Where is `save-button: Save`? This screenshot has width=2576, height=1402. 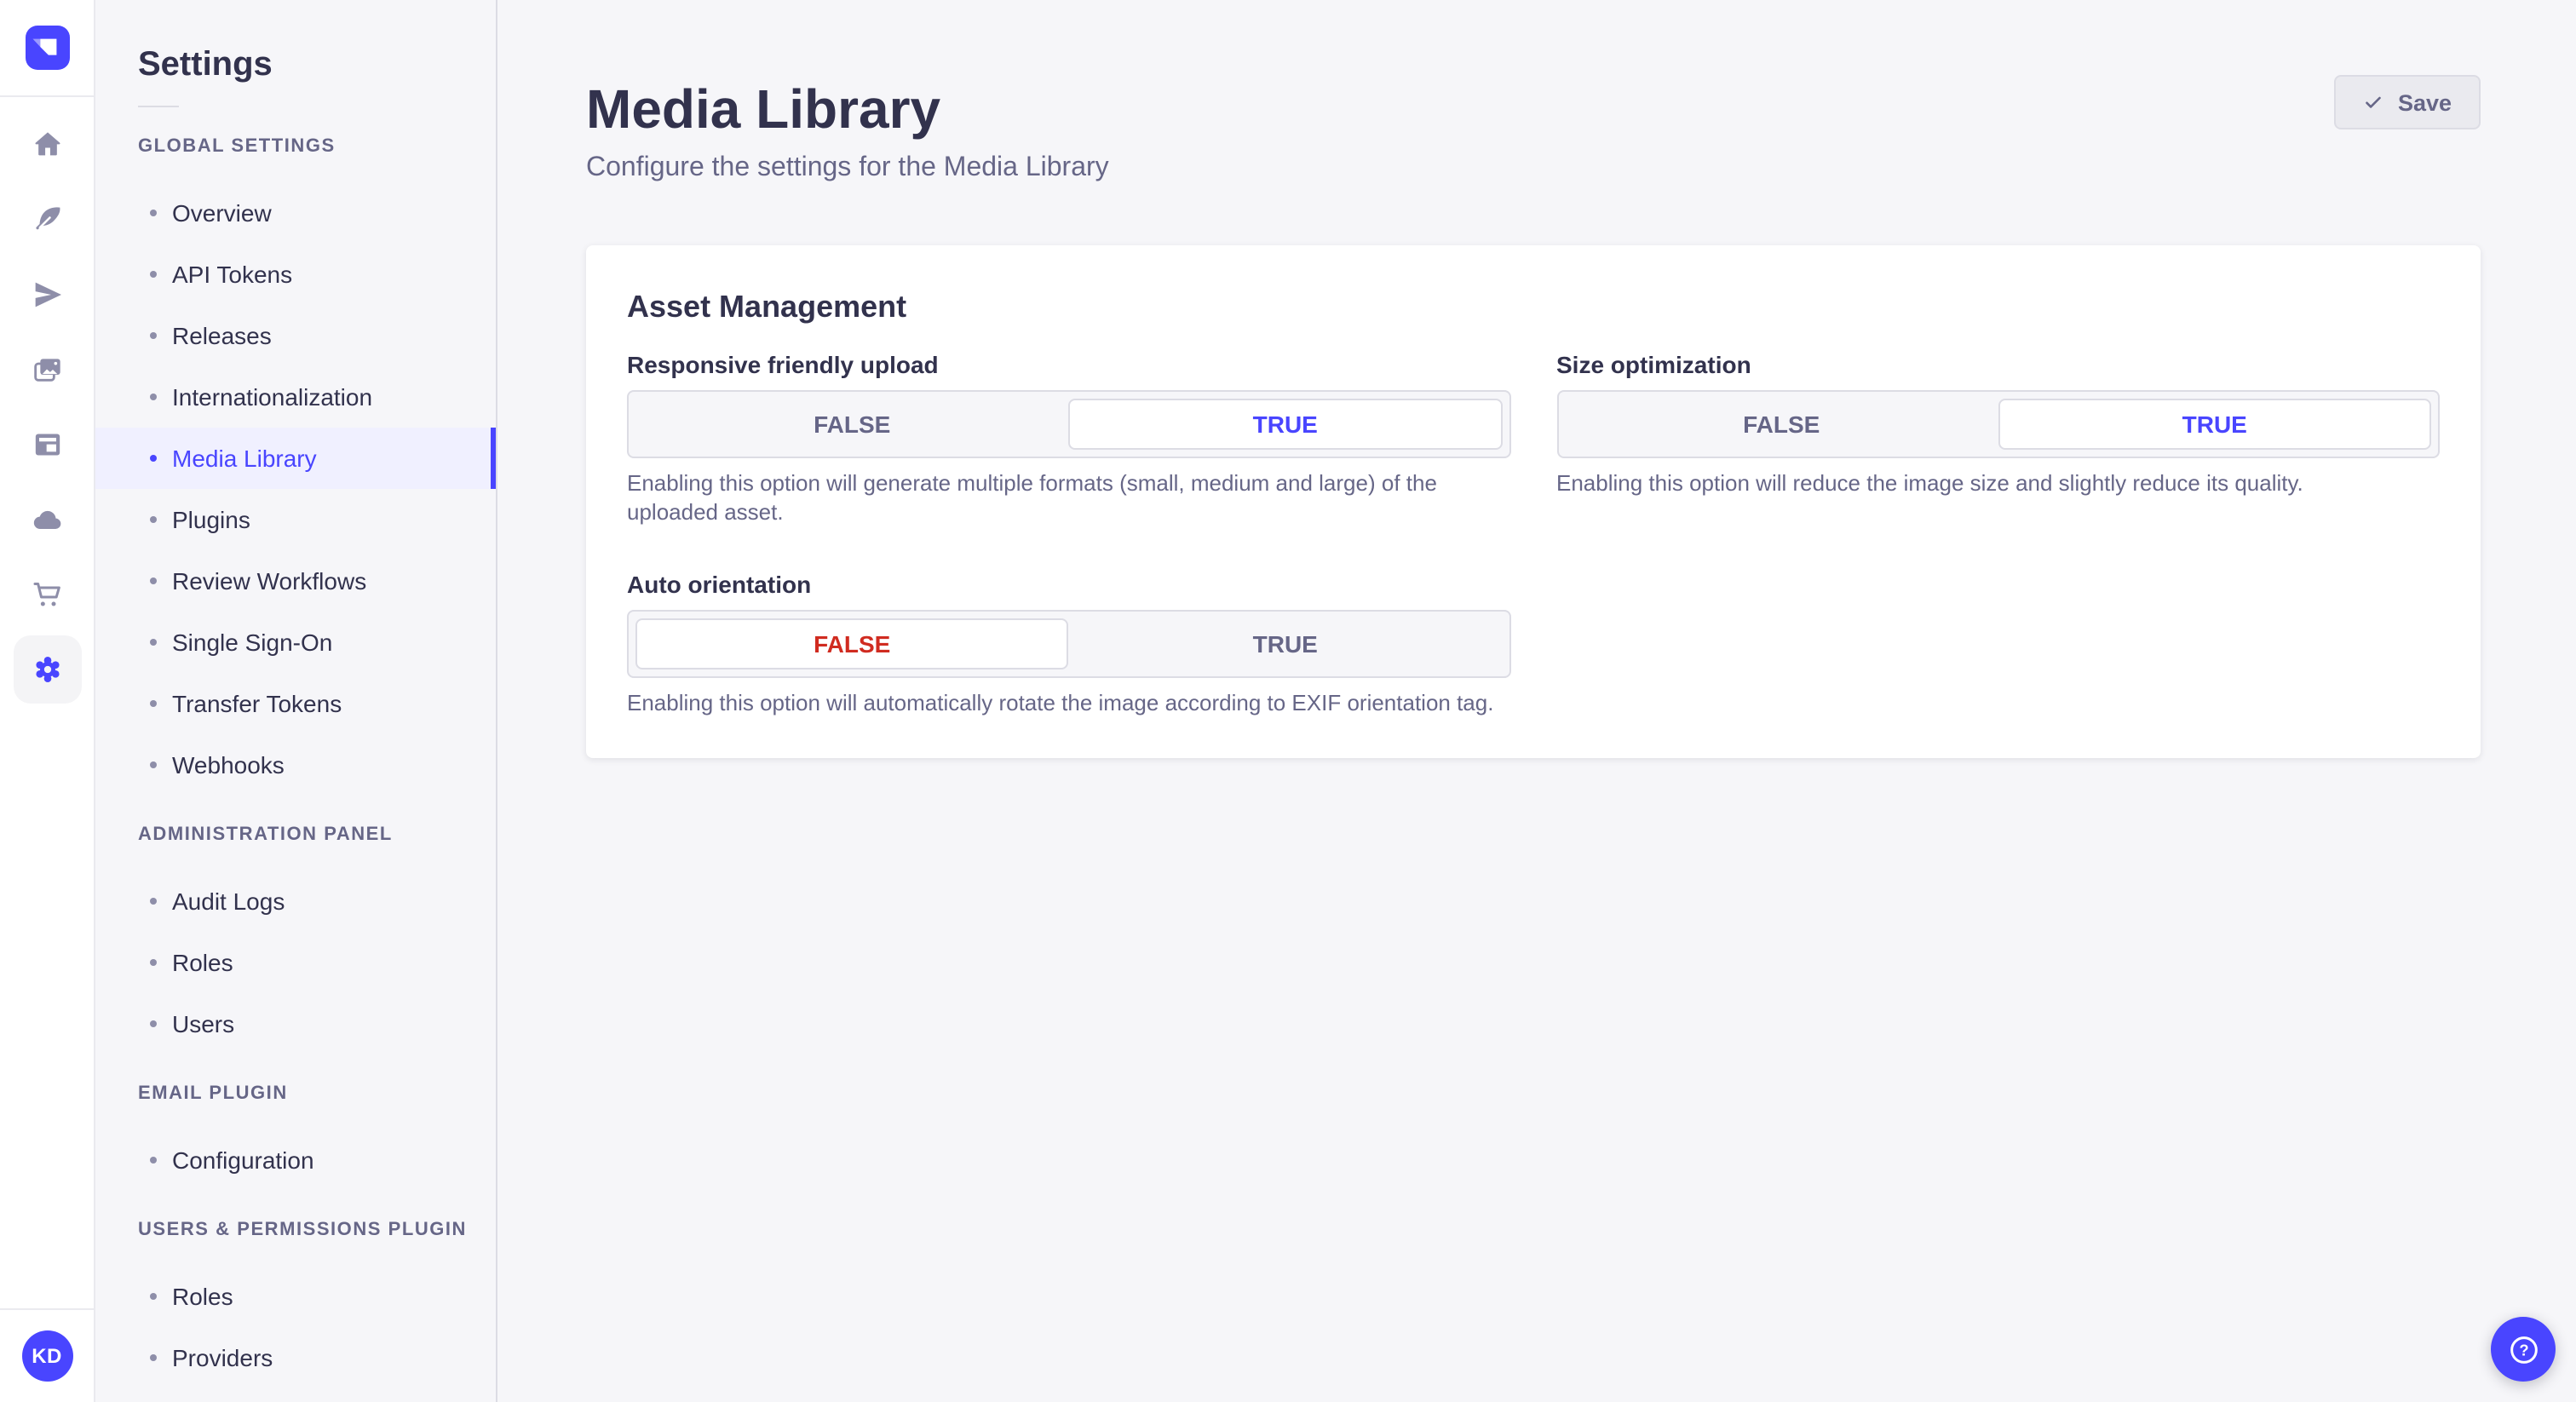 save-button: Save is located at coordinates (2408, 102).